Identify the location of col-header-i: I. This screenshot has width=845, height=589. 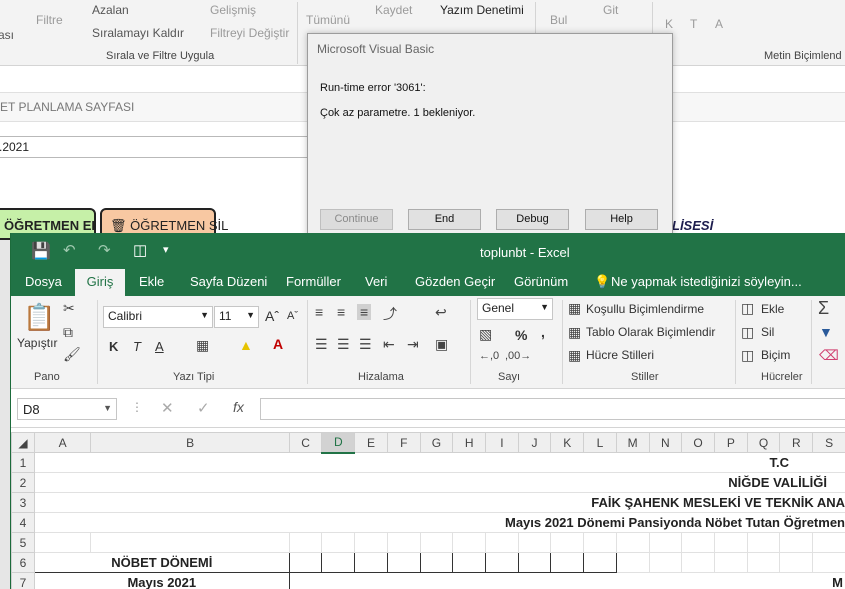
(502, 442).